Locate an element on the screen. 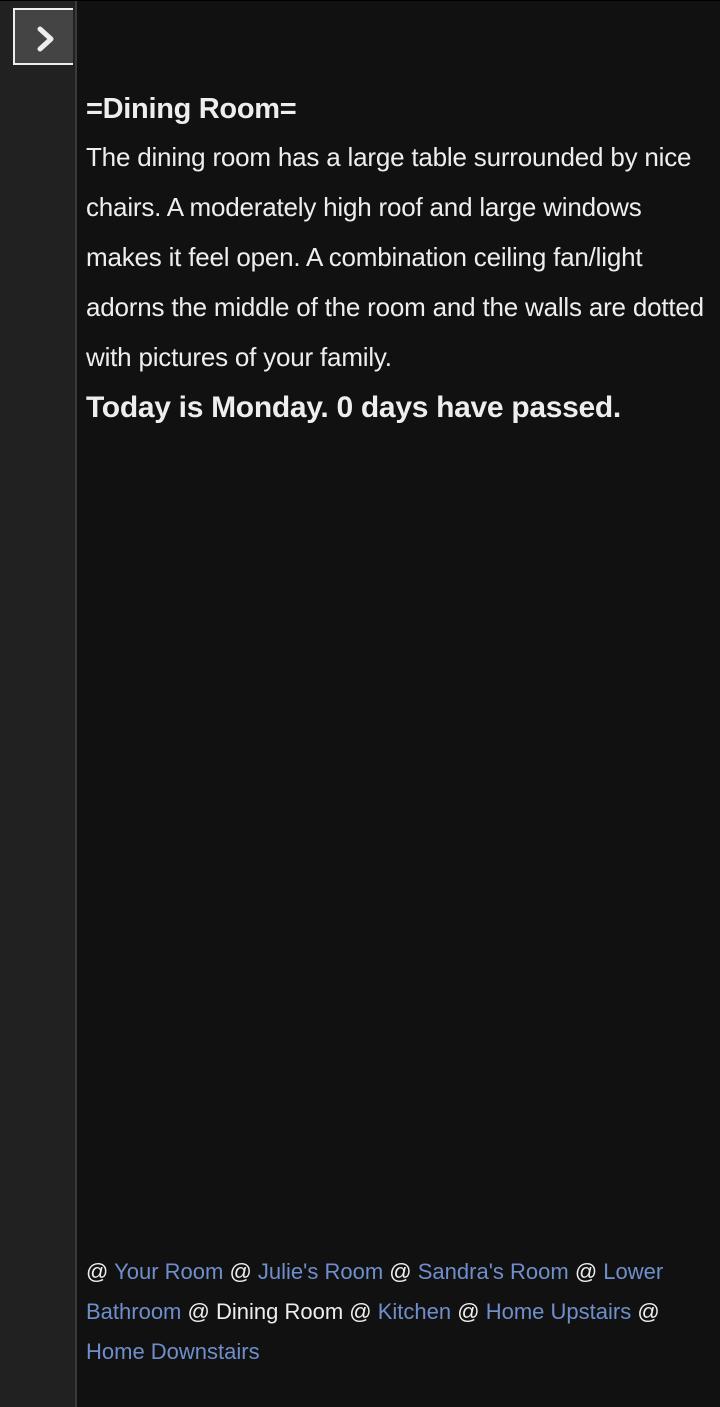 This screenshot has width=720, height=1407. sidebar-toggle-button is located at coordinates (43, 36).